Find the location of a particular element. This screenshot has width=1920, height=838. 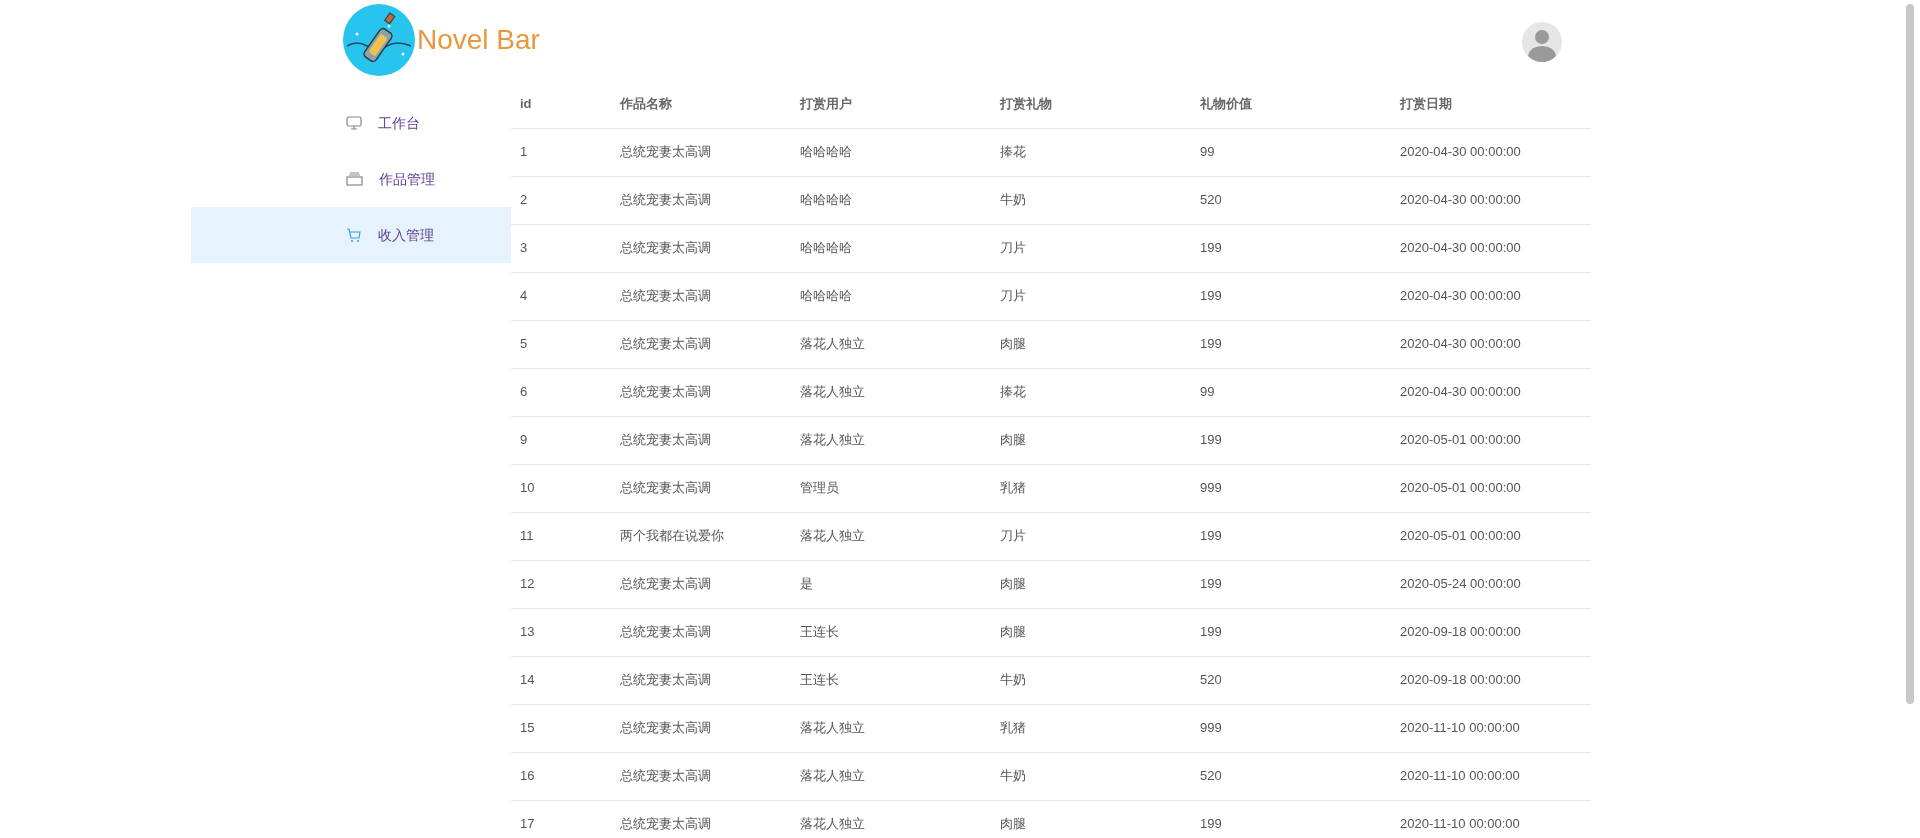

table-cell: 4 is located at coordinates (561, 296).